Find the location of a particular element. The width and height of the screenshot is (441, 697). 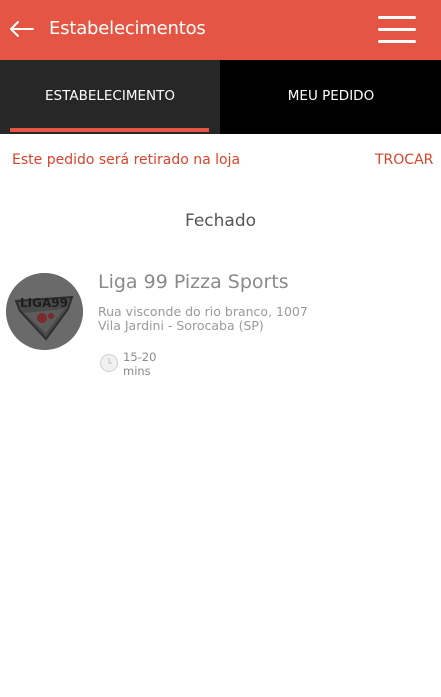

liga99-logo-icon: LIGA99 is located at coordinates (44, 311).